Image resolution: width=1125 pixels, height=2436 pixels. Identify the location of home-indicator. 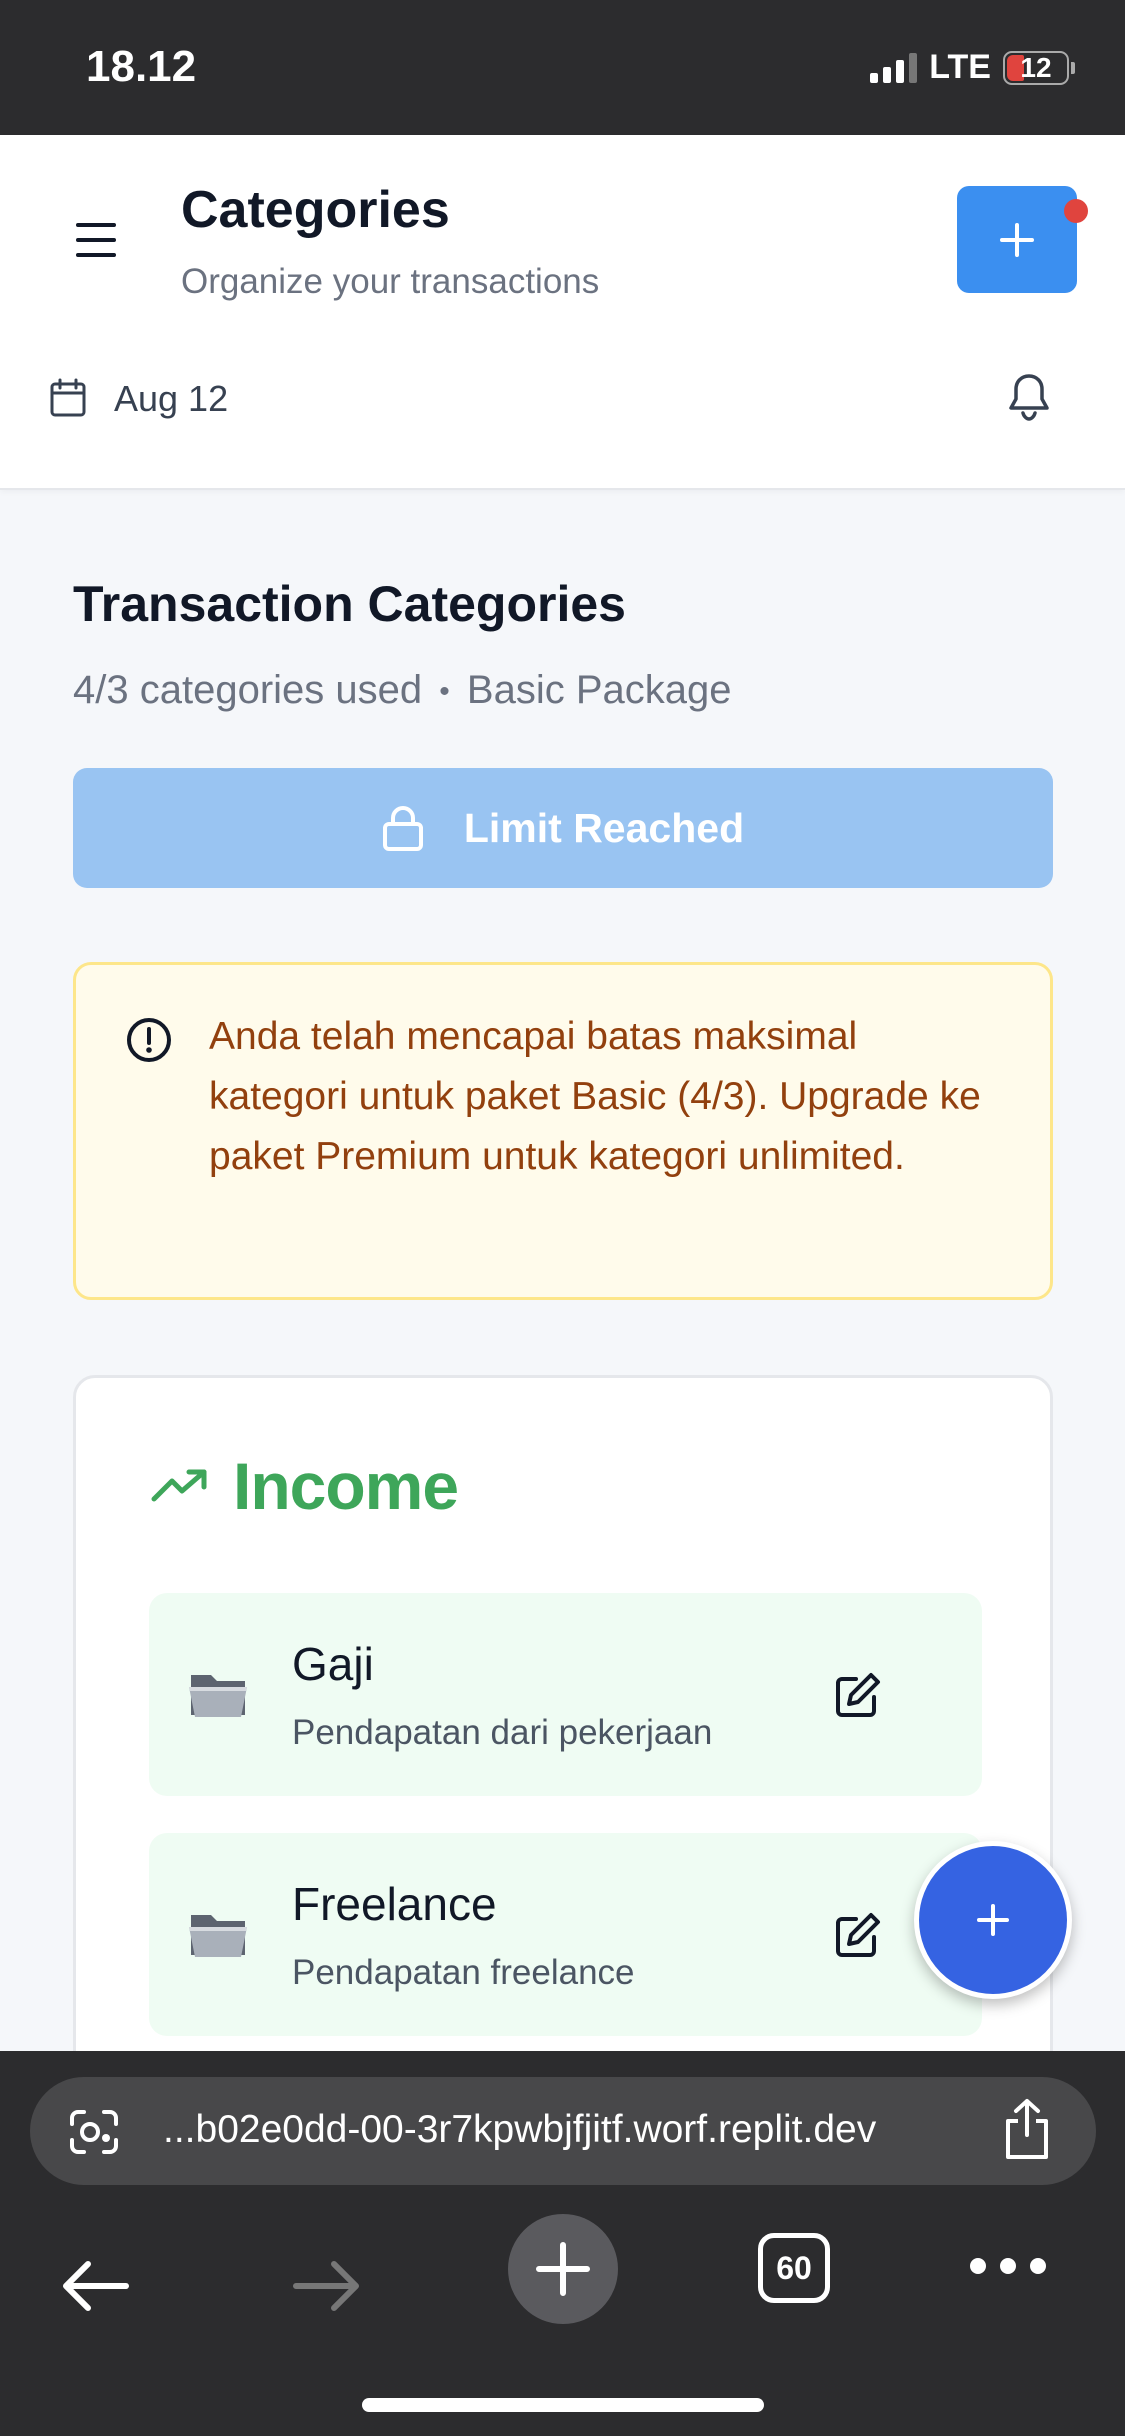
(563, 2405).